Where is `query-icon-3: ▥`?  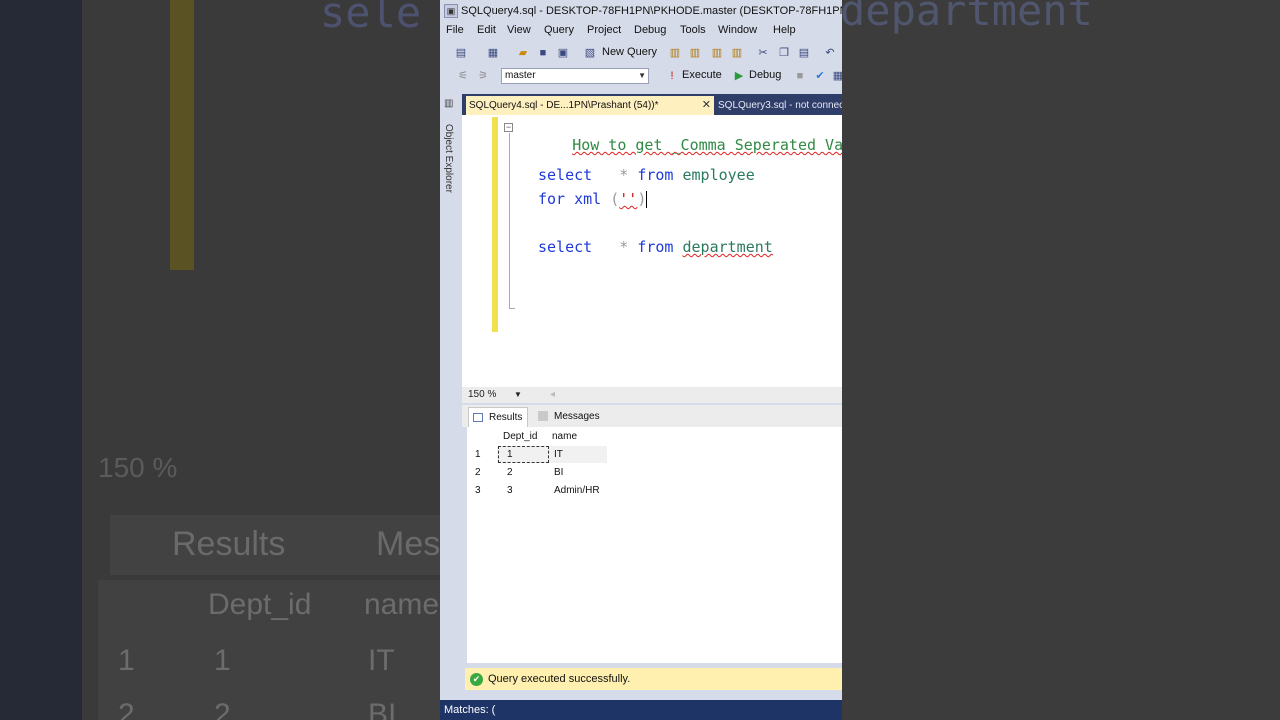
query-icon-3: ▥ is located at coordinates (717, 53).